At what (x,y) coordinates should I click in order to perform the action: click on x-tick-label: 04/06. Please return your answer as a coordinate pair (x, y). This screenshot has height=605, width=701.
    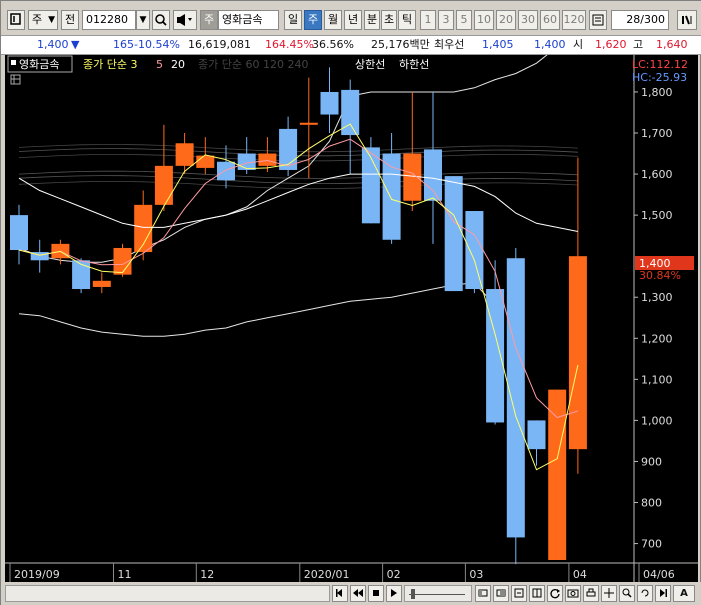
    Looking at the image, I should click on (659, 574).